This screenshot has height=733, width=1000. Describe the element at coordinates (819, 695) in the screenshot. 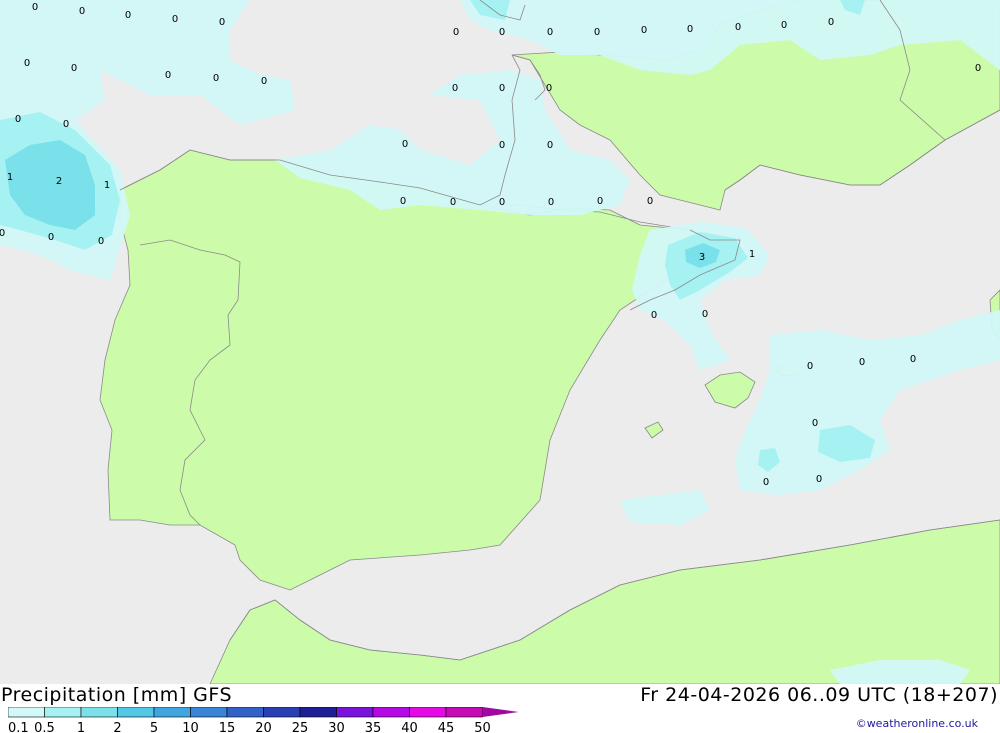

I see `valid-time: Fr 24-04-2026 06..09 UTC (18+207)` at that location.